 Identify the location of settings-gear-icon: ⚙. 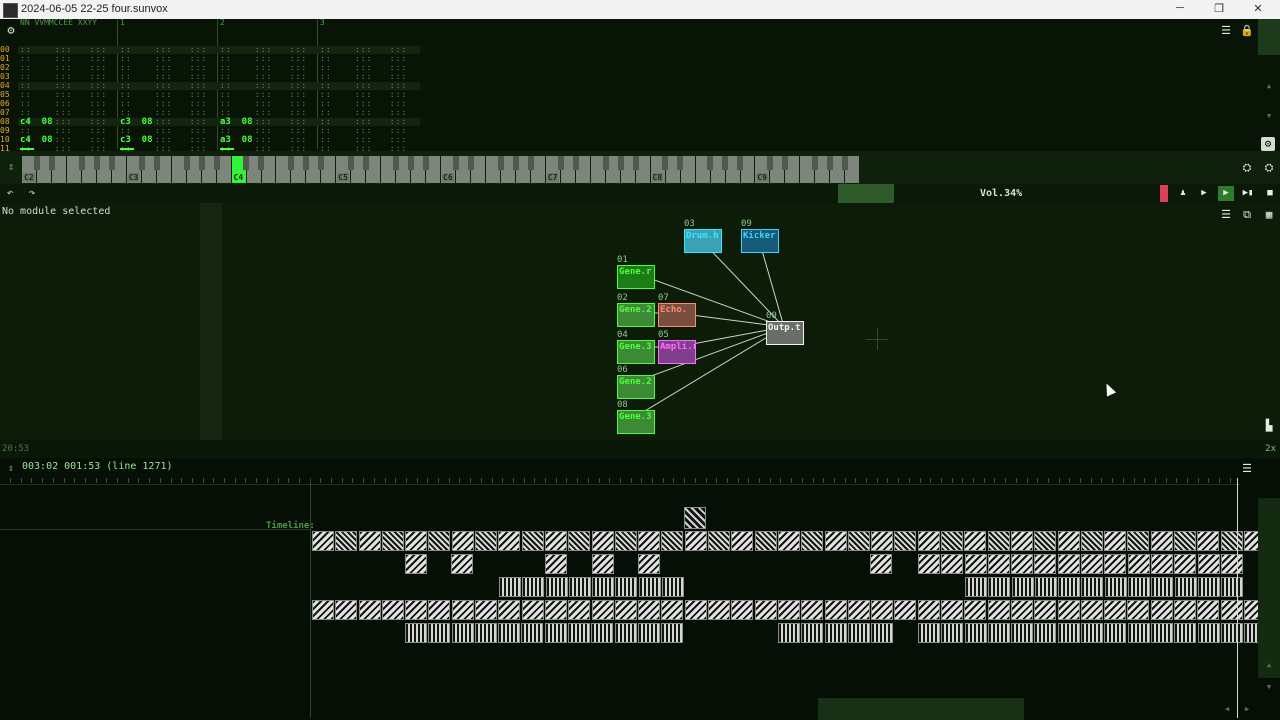
(1268, 144).